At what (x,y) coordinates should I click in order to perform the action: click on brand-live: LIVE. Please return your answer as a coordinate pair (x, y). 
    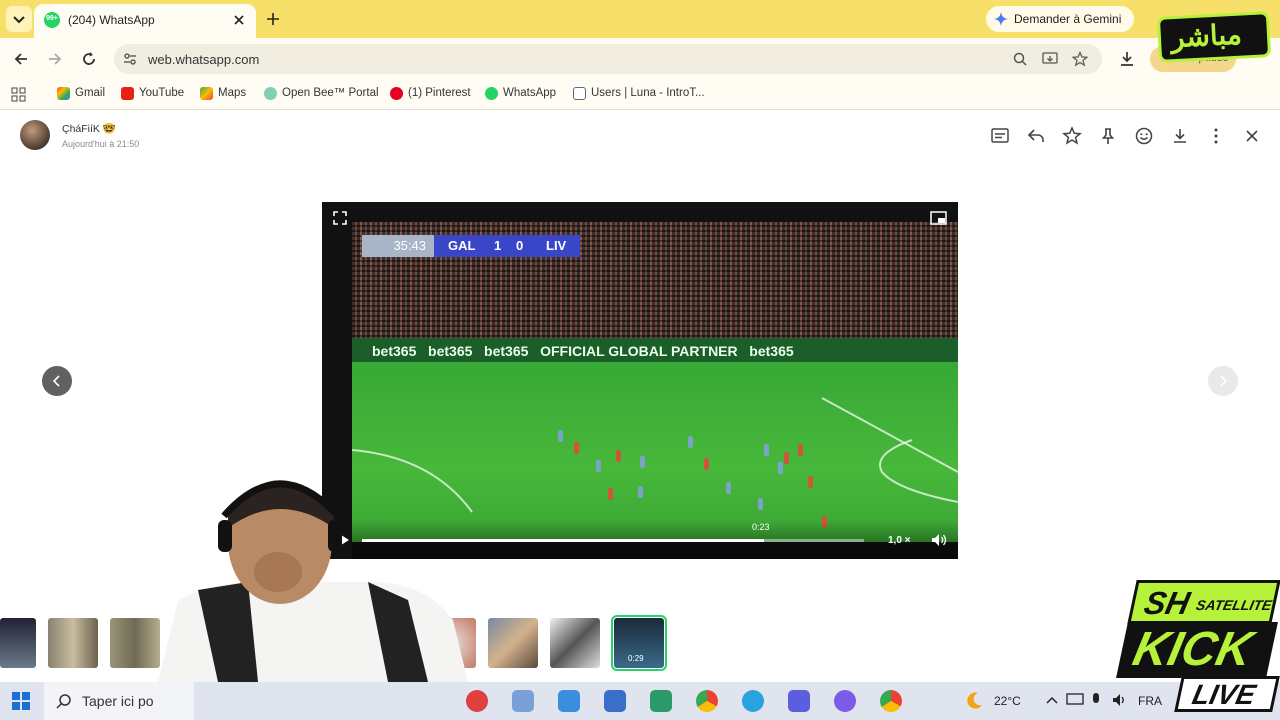
    Looking at the image, I should click on (1224, 694).